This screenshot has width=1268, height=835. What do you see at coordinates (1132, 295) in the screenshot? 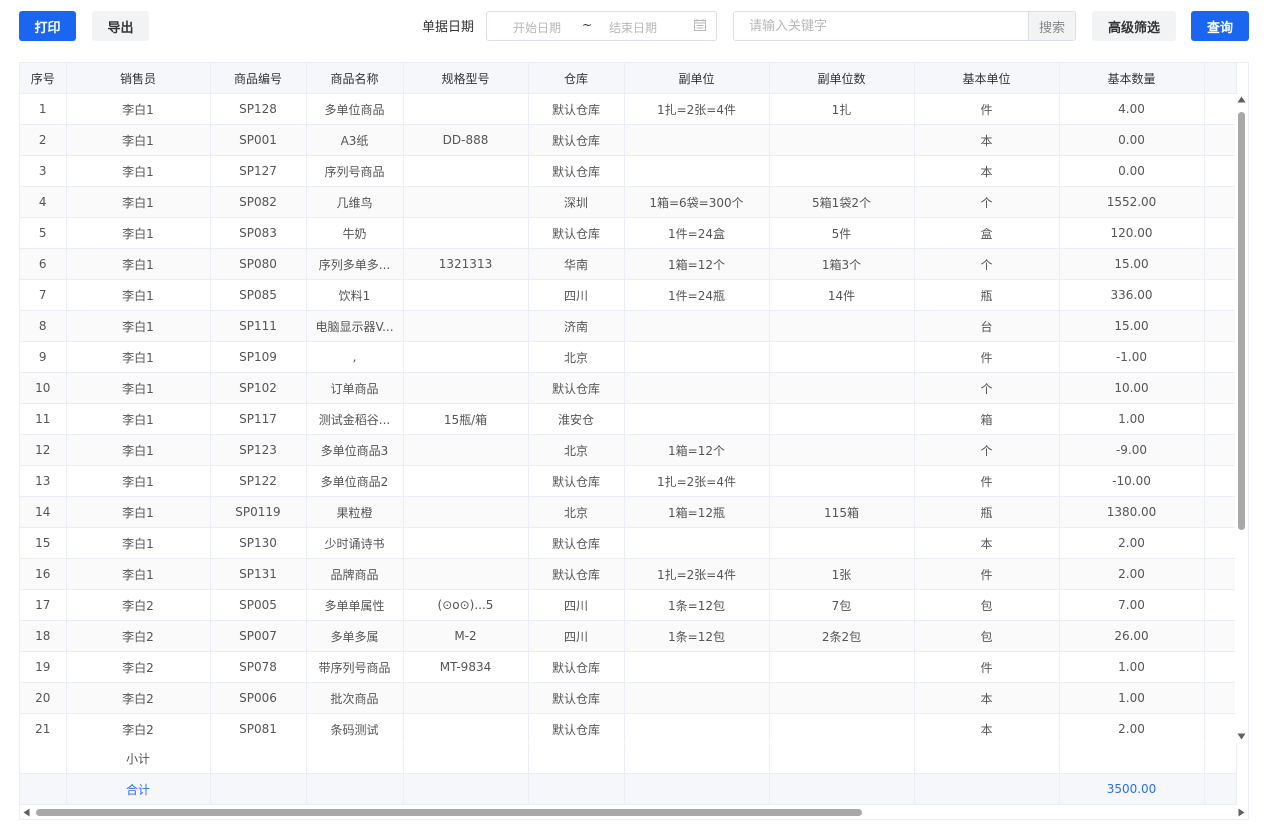
I see `table-cell: 336.00` at bounding box center [1132, 295].